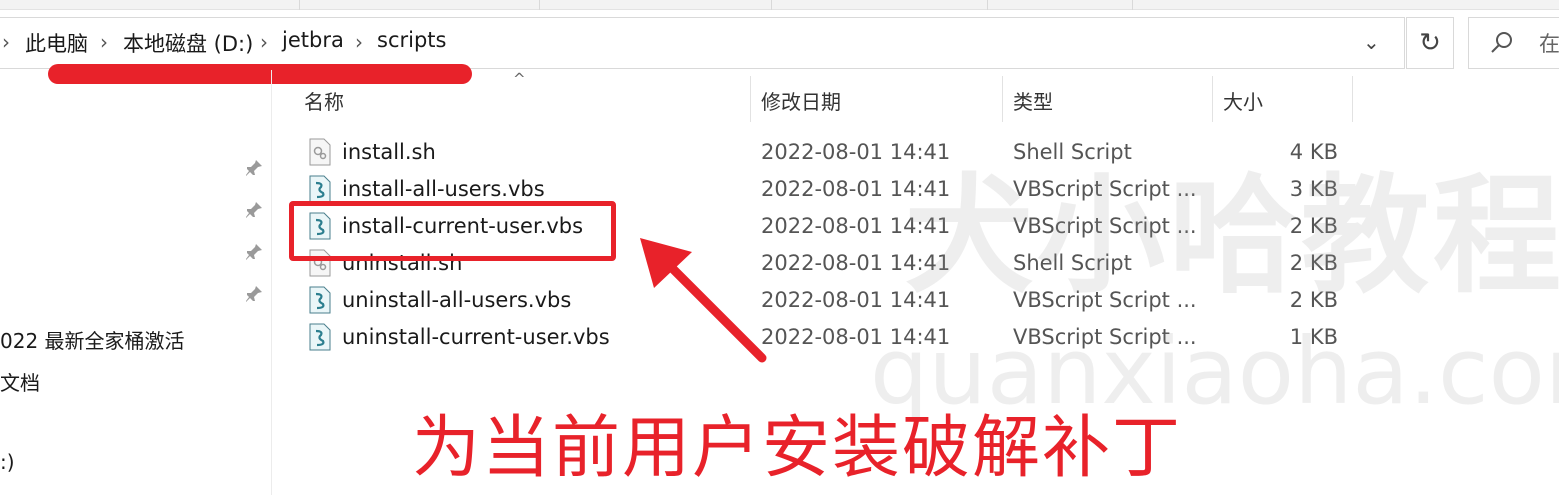 This screenshot has width=1559, height=495. What do you see at coordinates (703, 300) in the screenshot?
I see `red-arrow-annotation` at bounding box center [703, 300].